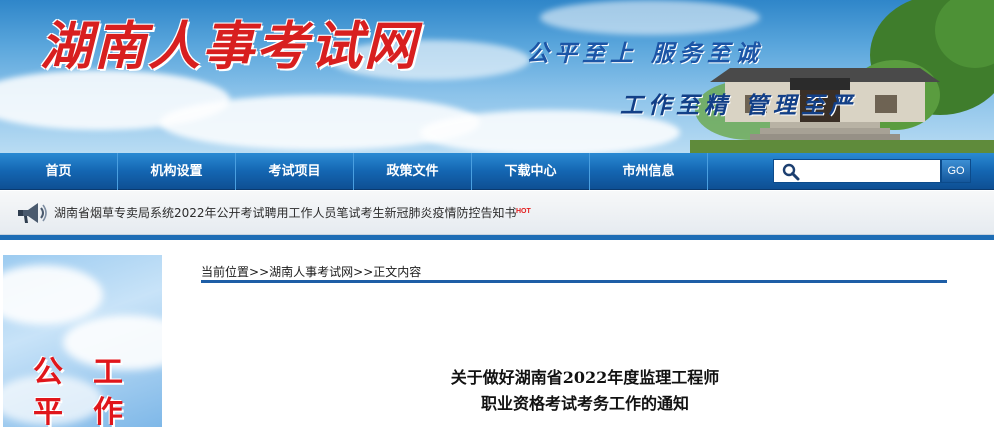  I want to click on search-box, so click(857, 171).